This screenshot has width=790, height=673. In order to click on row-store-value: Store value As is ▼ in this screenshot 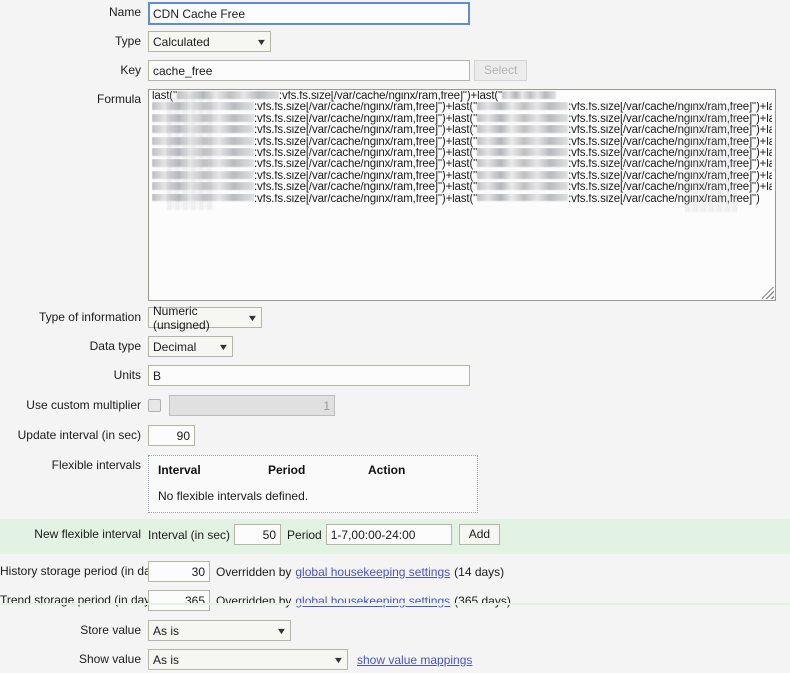, I will do `click(395, 632)`.